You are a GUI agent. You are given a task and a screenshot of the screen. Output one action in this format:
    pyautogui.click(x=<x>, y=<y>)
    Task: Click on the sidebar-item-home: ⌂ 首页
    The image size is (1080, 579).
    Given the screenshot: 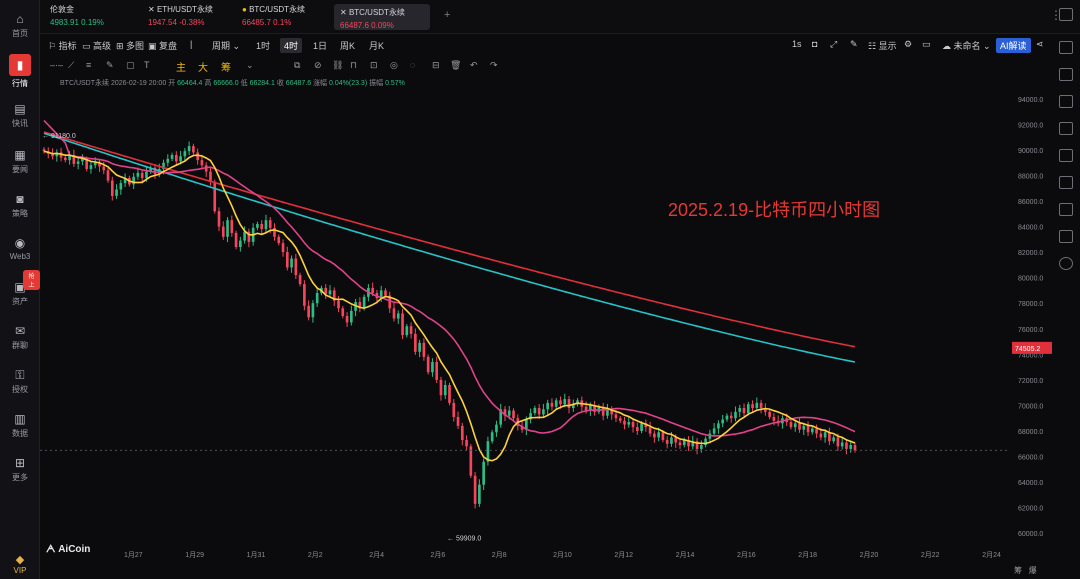 What is the action you would take?
    pyautogui.click(x=20, y=28)
    